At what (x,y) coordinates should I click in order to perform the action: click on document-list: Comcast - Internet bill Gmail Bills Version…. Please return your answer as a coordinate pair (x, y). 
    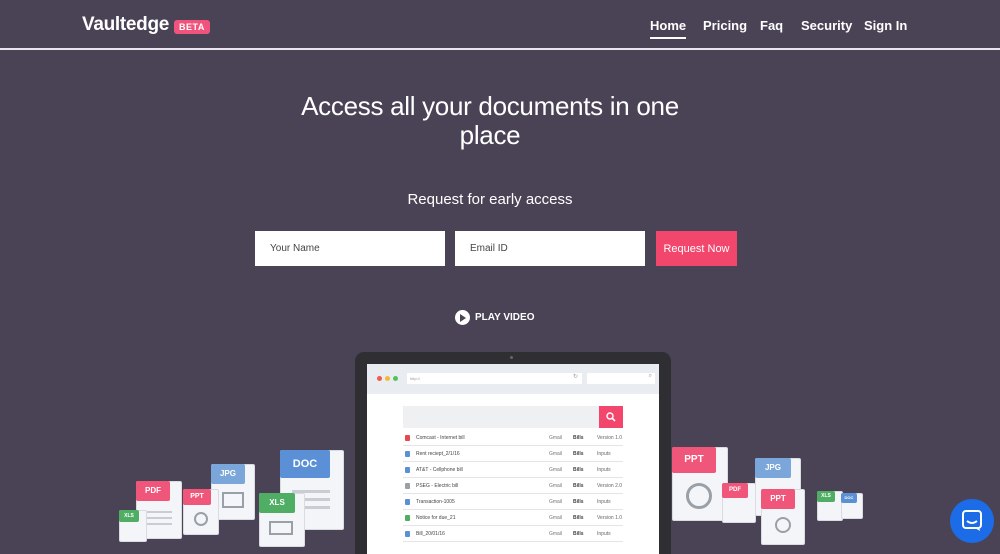
    Looking at the image, I should click on (513, 486).